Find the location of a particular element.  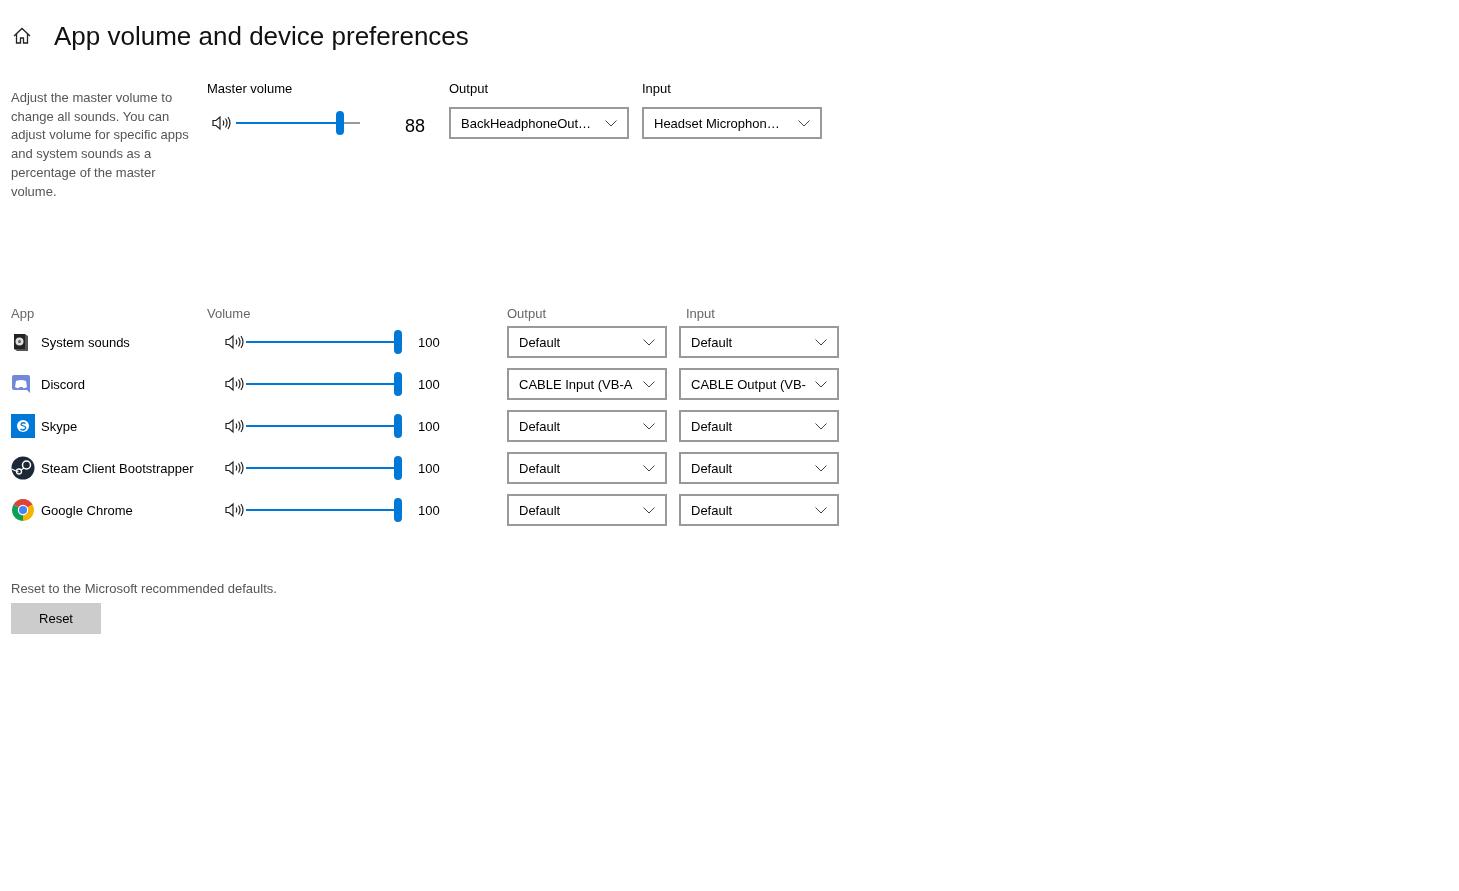

column-header: App is located at coordinates (23, 313).